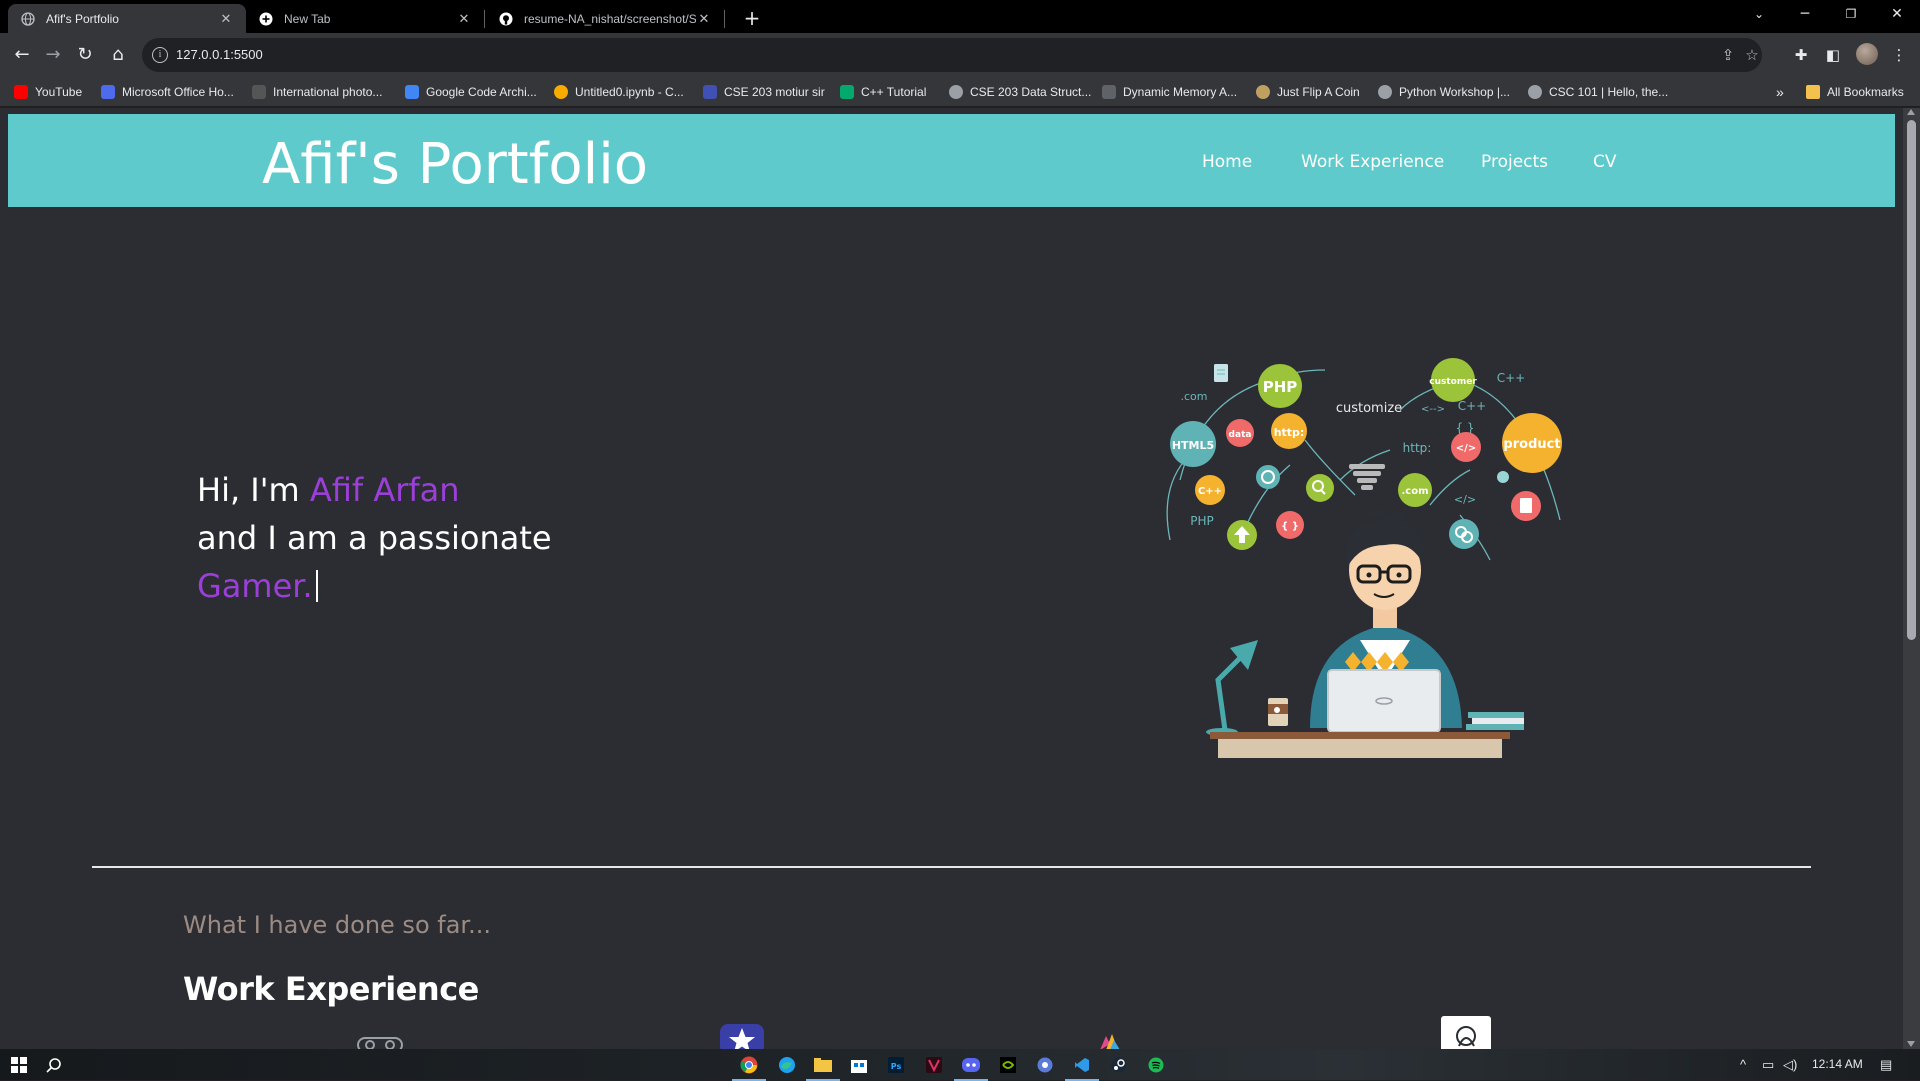  What do you see at coordinates (1433, 409) in the screenshot?
I see `label-arrows: <-->` at bounding box center [1433, 409].